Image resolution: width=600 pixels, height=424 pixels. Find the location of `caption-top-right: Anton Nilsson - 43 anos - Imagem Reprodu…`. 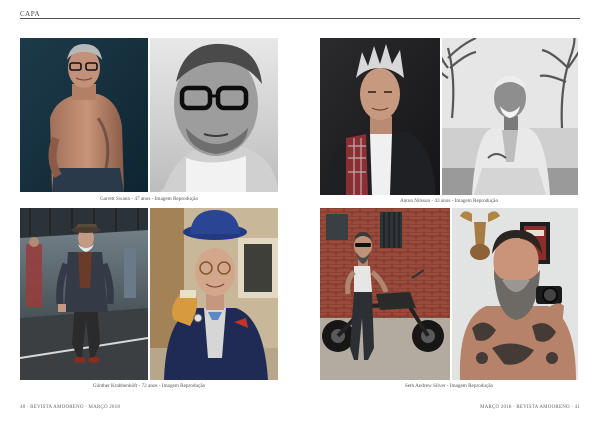

caption-top-right: Anton Nilsson - 43 anos - Imagem Reprodu… is located at coordinates (449, 201).